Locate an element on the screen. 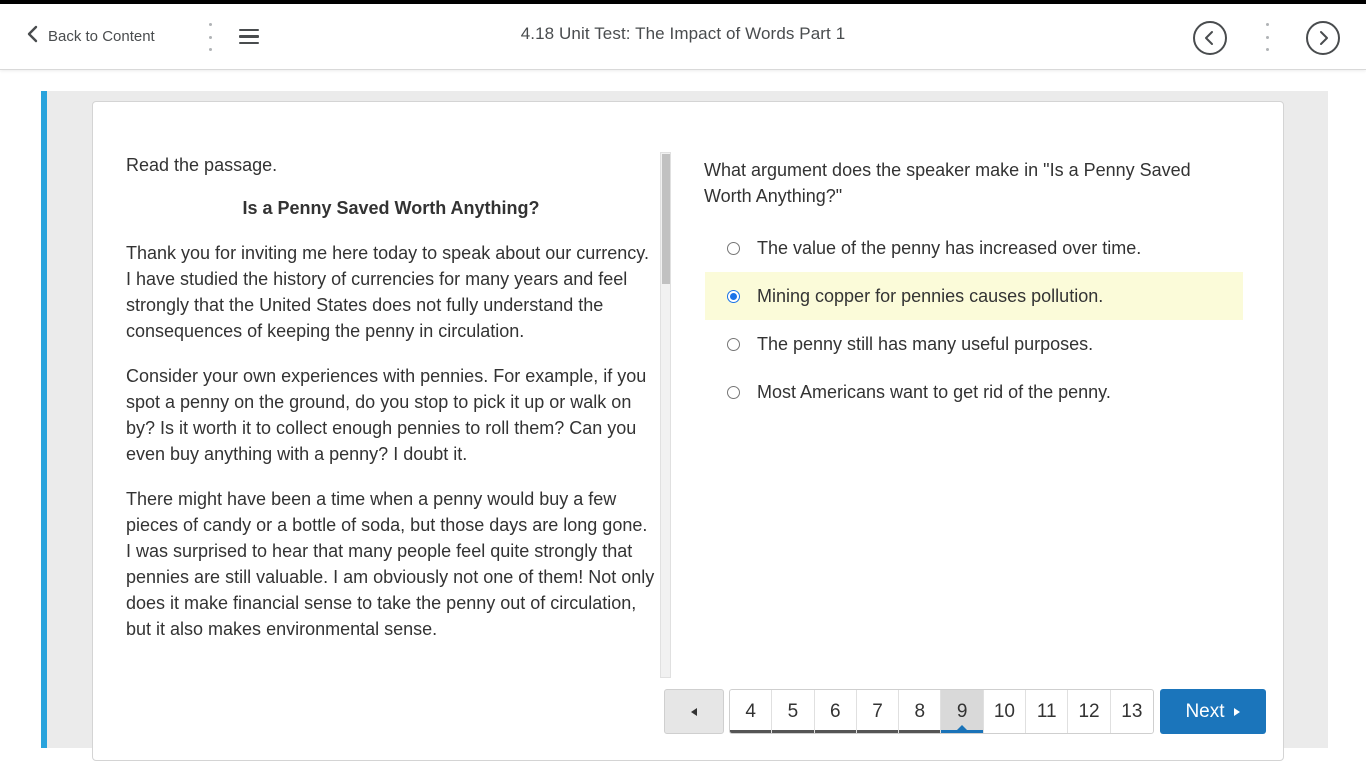 This screenshot has width=1366, height=768. page-number: 8 is located at coordinates (920, 711).